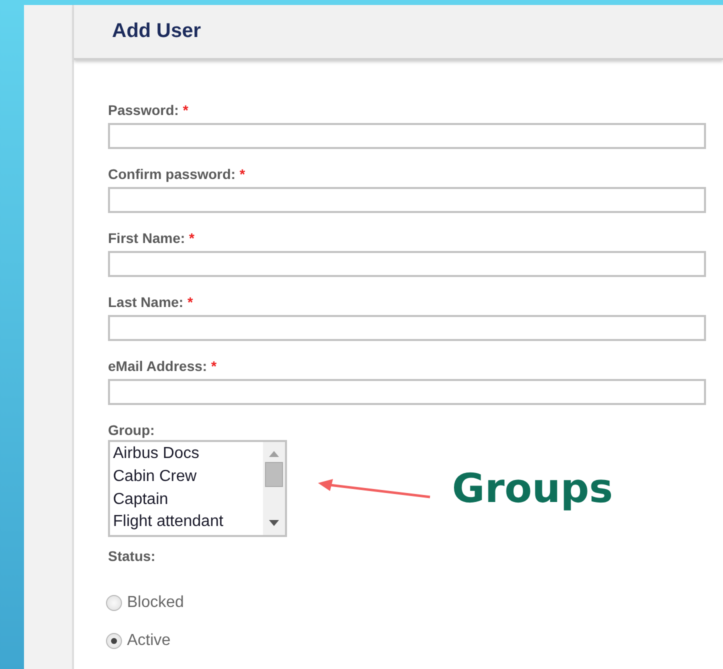  I want to click on list-option: Captain, so click(186, 500).